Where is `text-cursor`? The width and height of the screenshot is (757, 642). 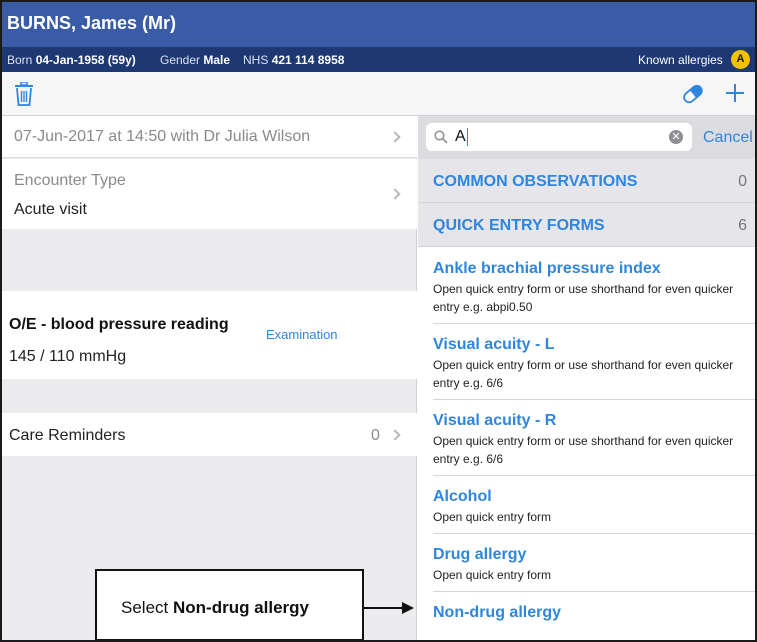
text-cursor is located at coordinates (467, 137).